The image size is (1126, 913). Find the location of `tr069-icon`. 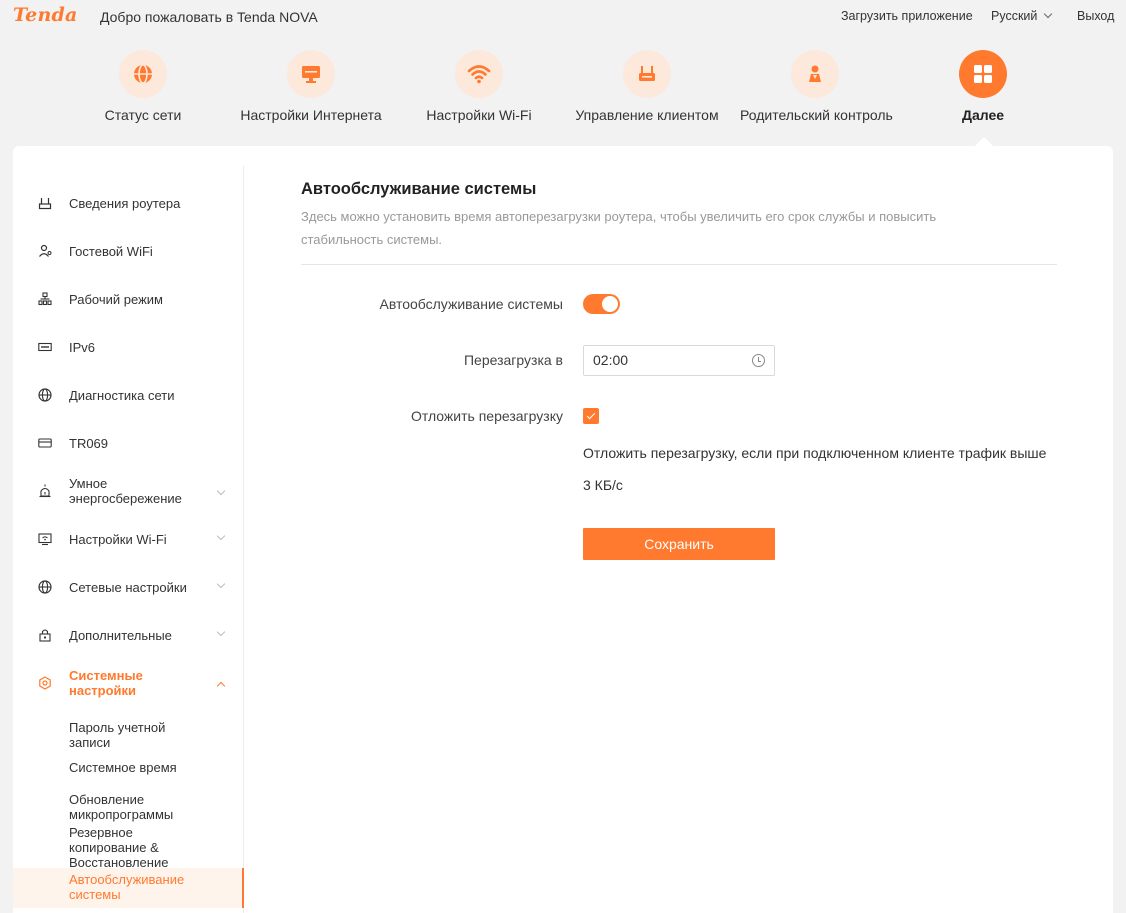

tr069-icon is located at coordinates (45, 443).